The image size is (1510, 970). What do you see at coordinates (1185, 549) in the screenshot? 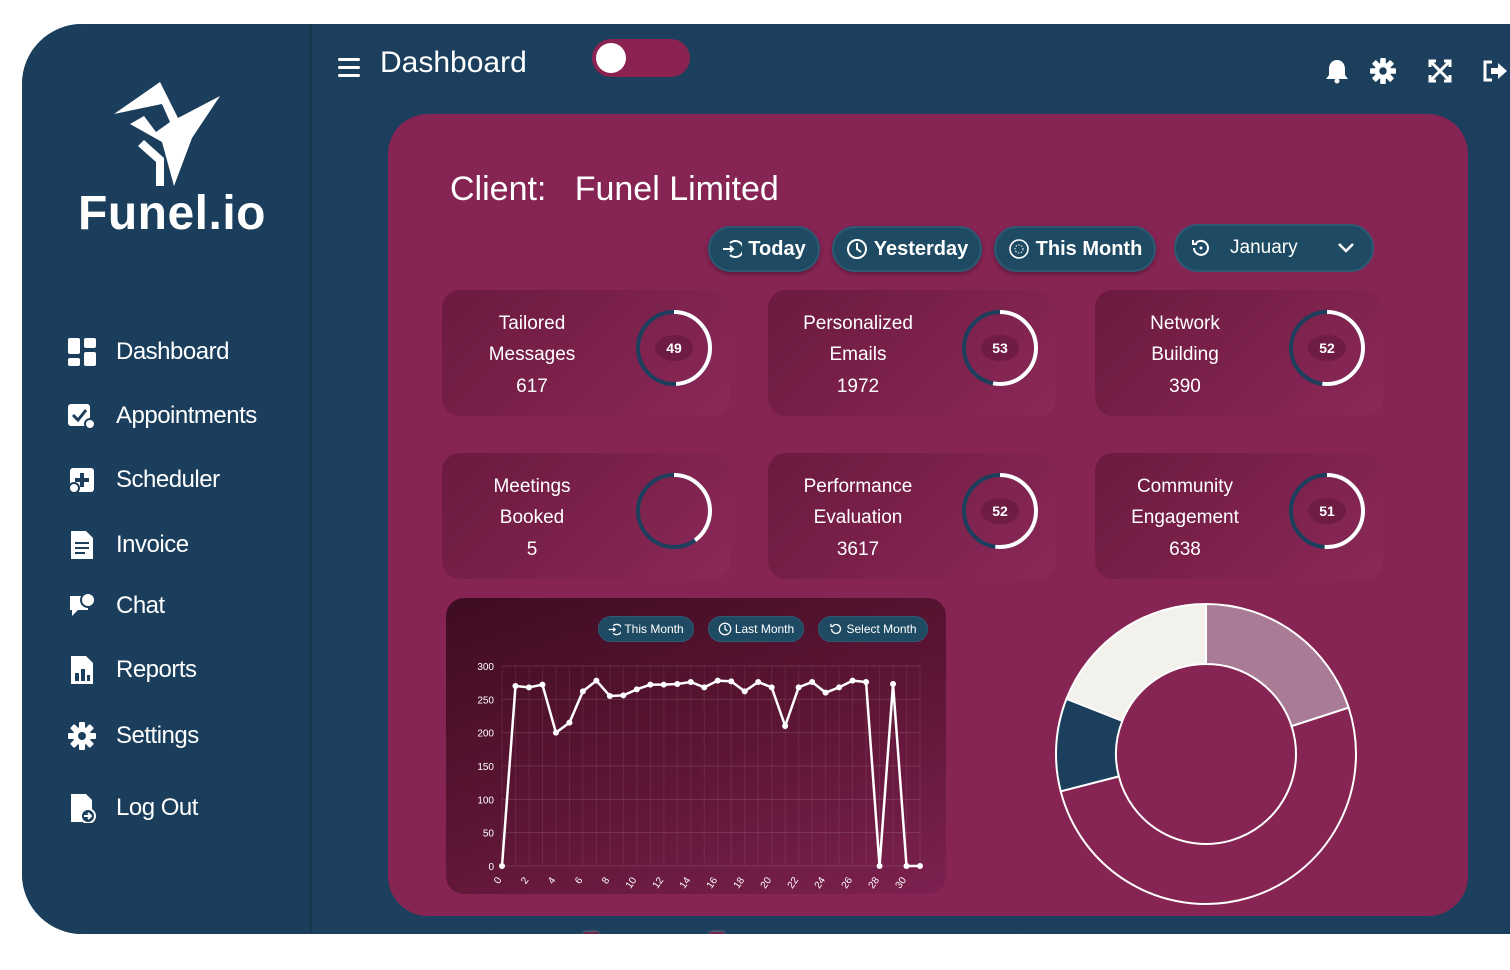
I see `card-value: 638` at bounding box center [1185, 549].